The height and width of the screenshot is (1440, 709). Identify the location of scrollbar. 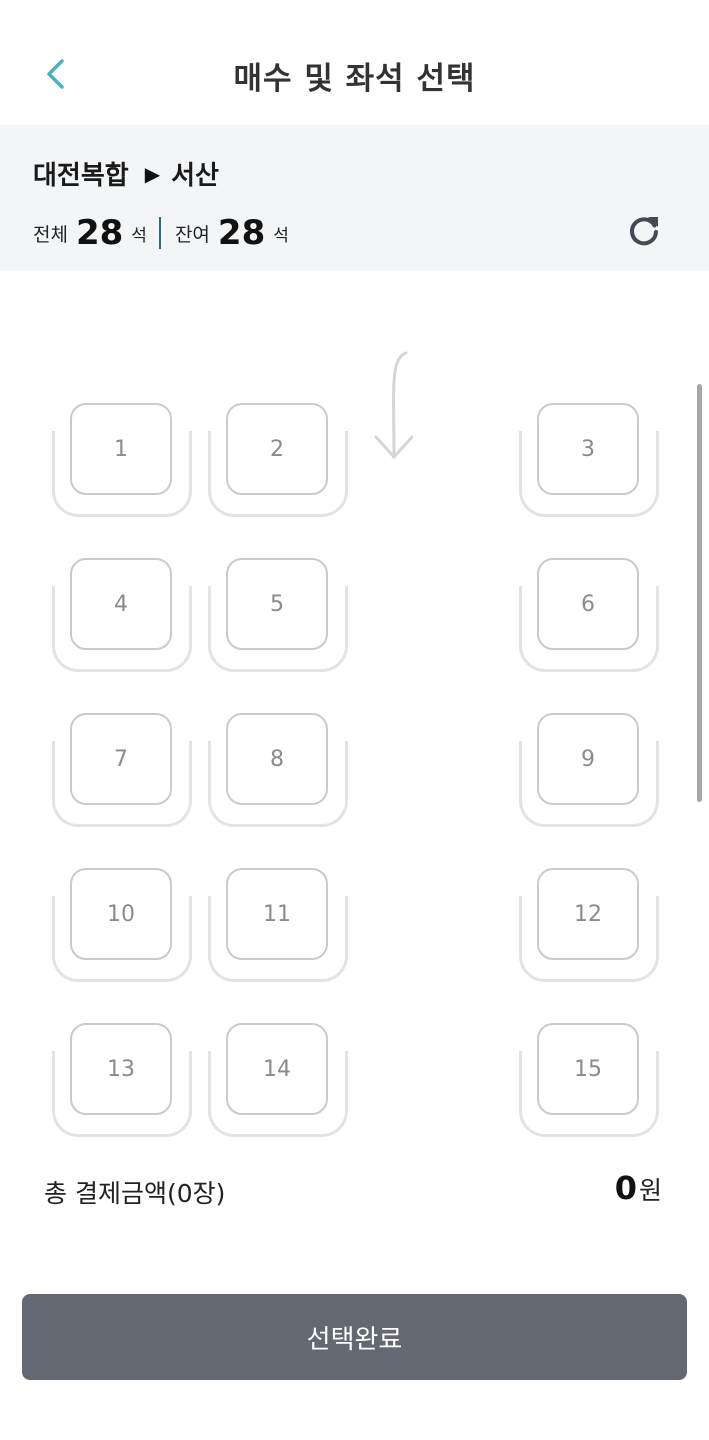
(699, 593).